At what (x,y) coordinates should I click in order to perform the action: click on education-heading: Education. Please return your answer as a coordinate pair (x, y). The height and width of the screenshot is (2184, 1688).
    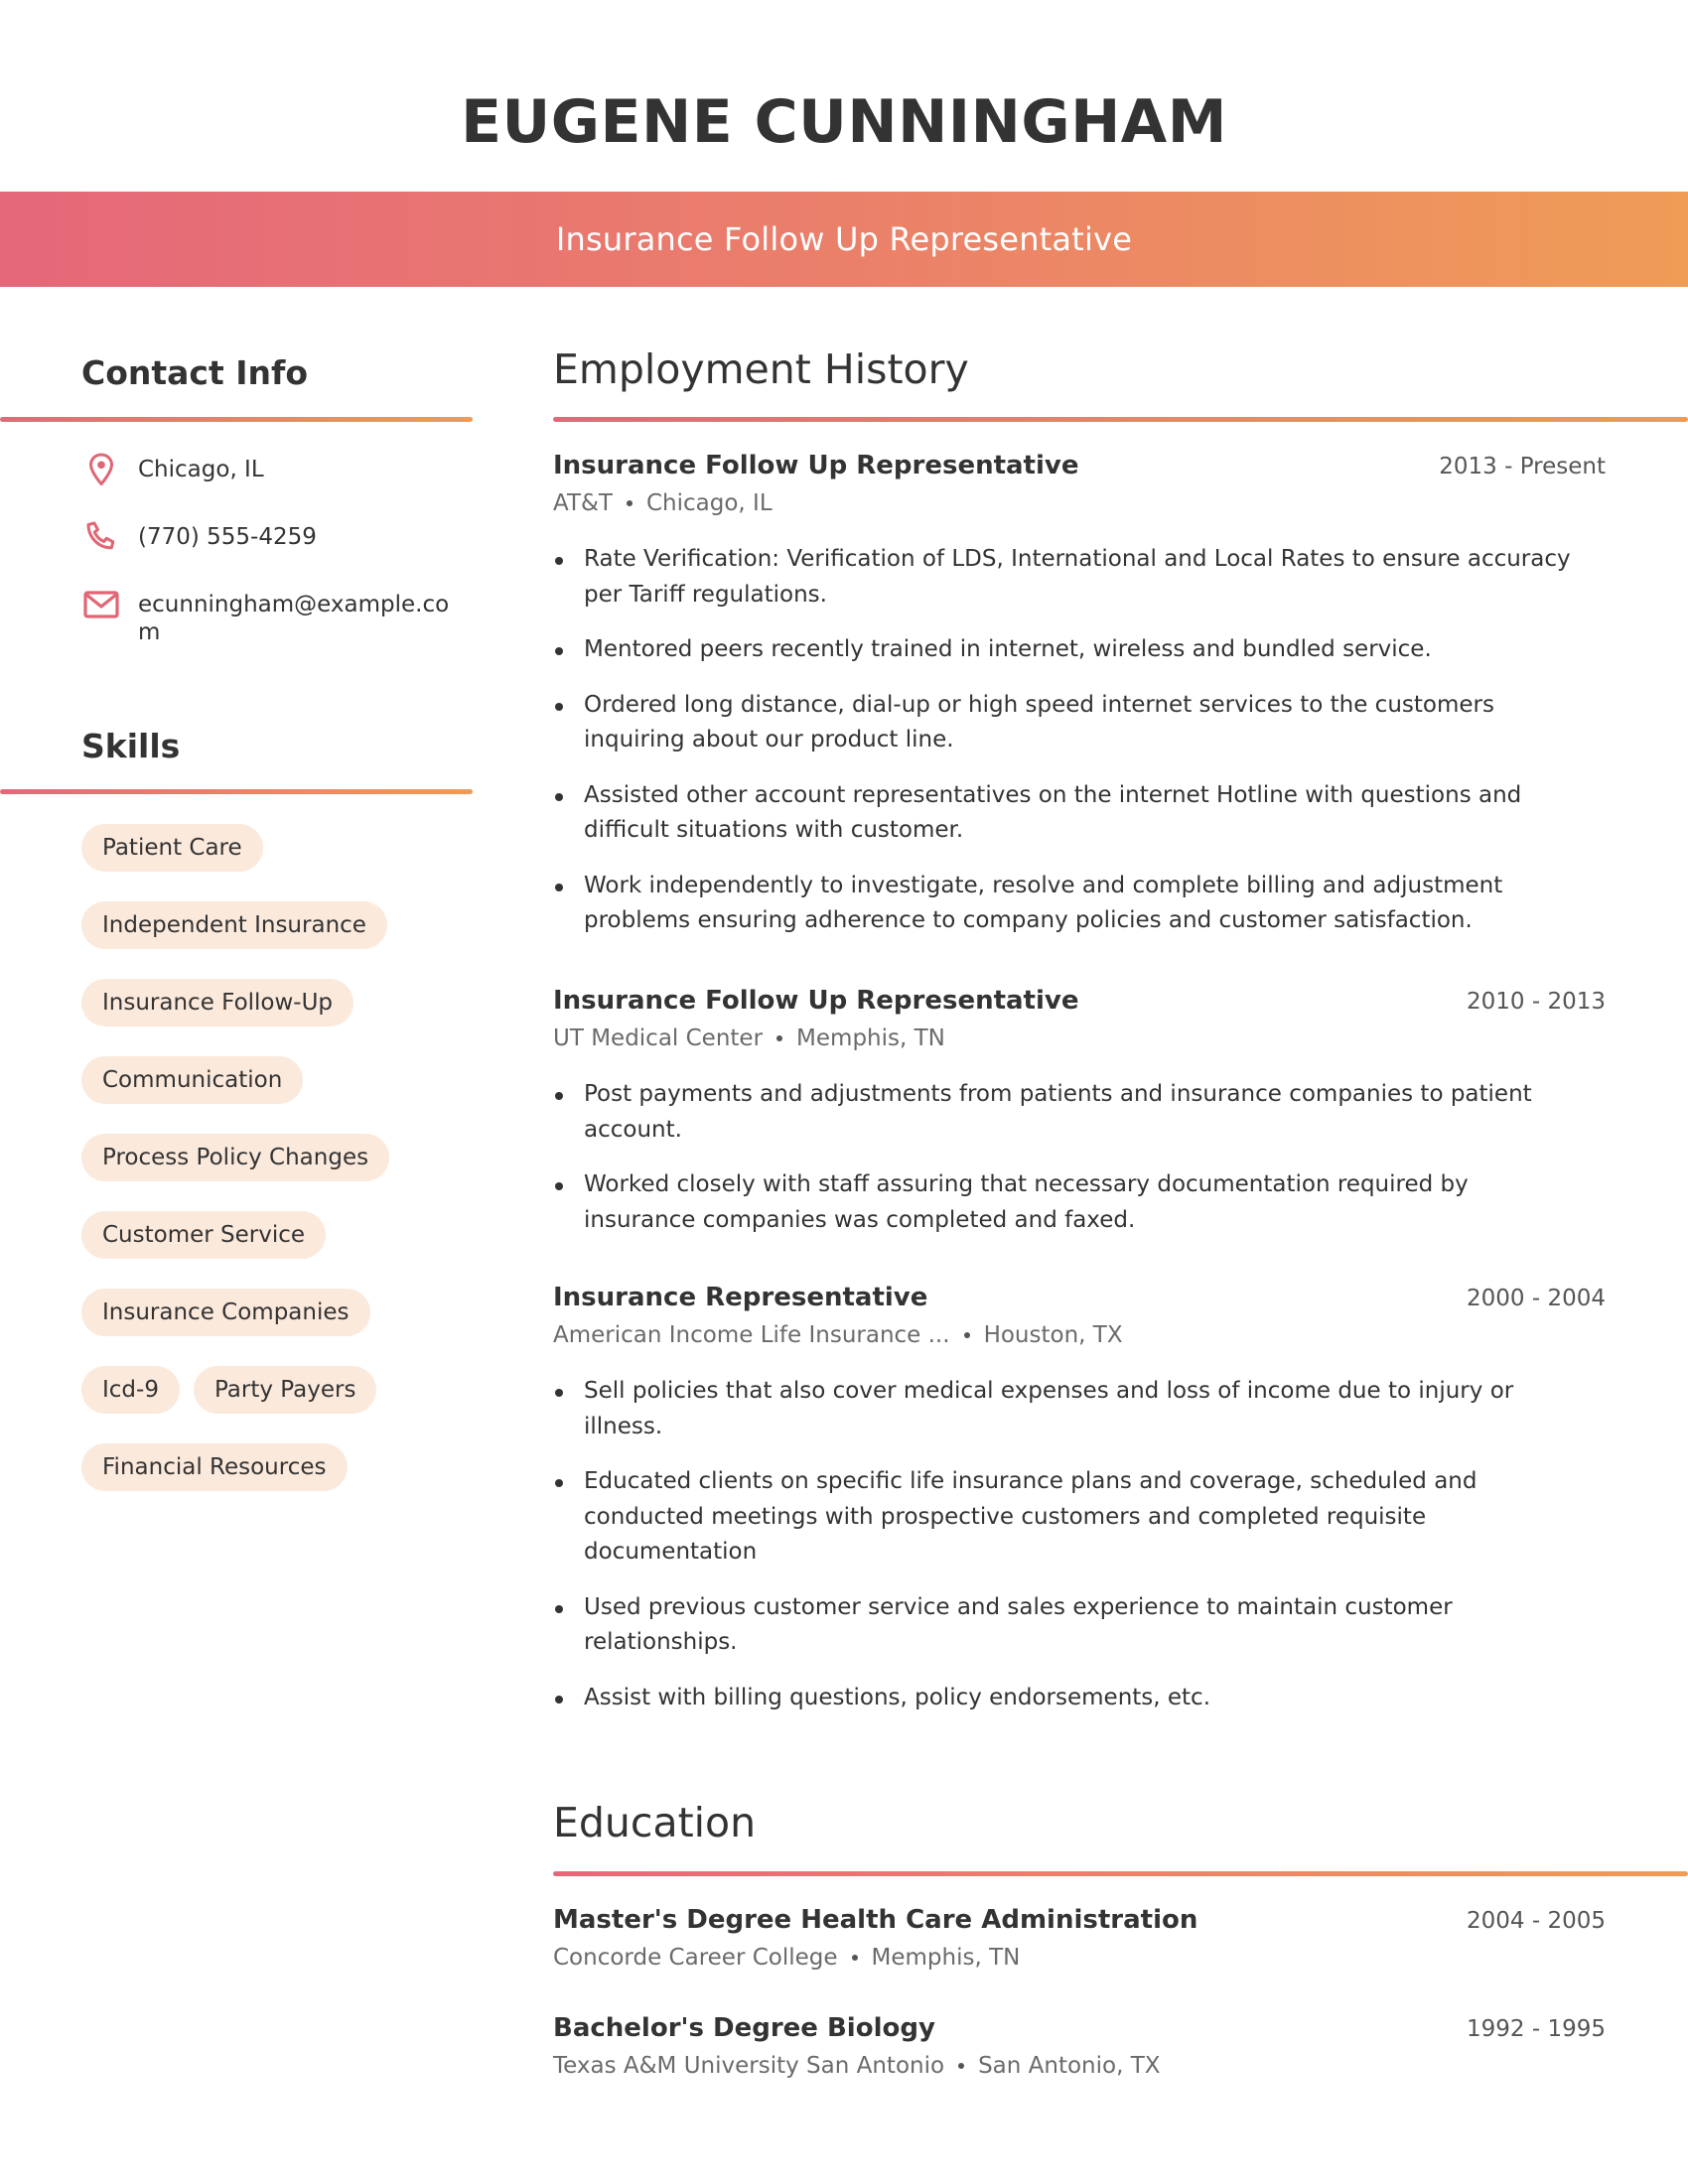
    Looking at the image, I should click on (655, 1822).